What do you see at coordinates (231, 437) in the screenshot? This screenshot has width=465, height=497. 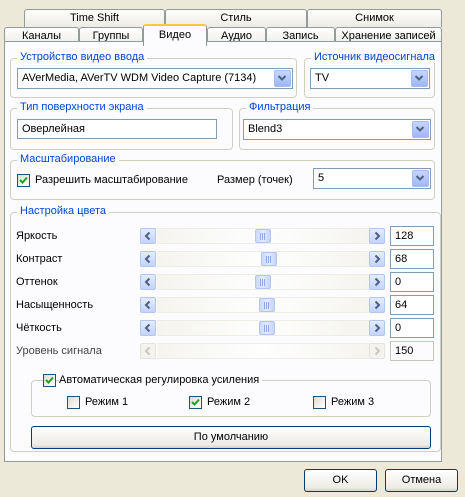 I see `default-button: По умолчанию` at bounding box center [231, 437].